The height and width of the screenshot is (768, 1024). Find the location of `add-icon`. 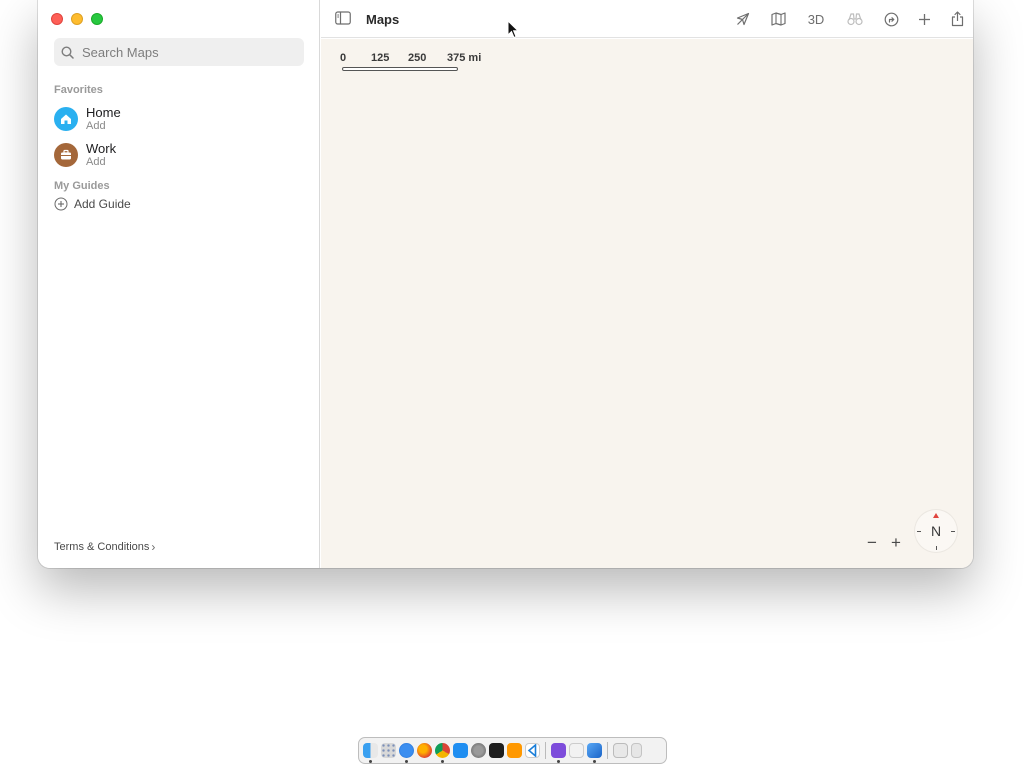

add-icon is located at coordinates (924, 19).